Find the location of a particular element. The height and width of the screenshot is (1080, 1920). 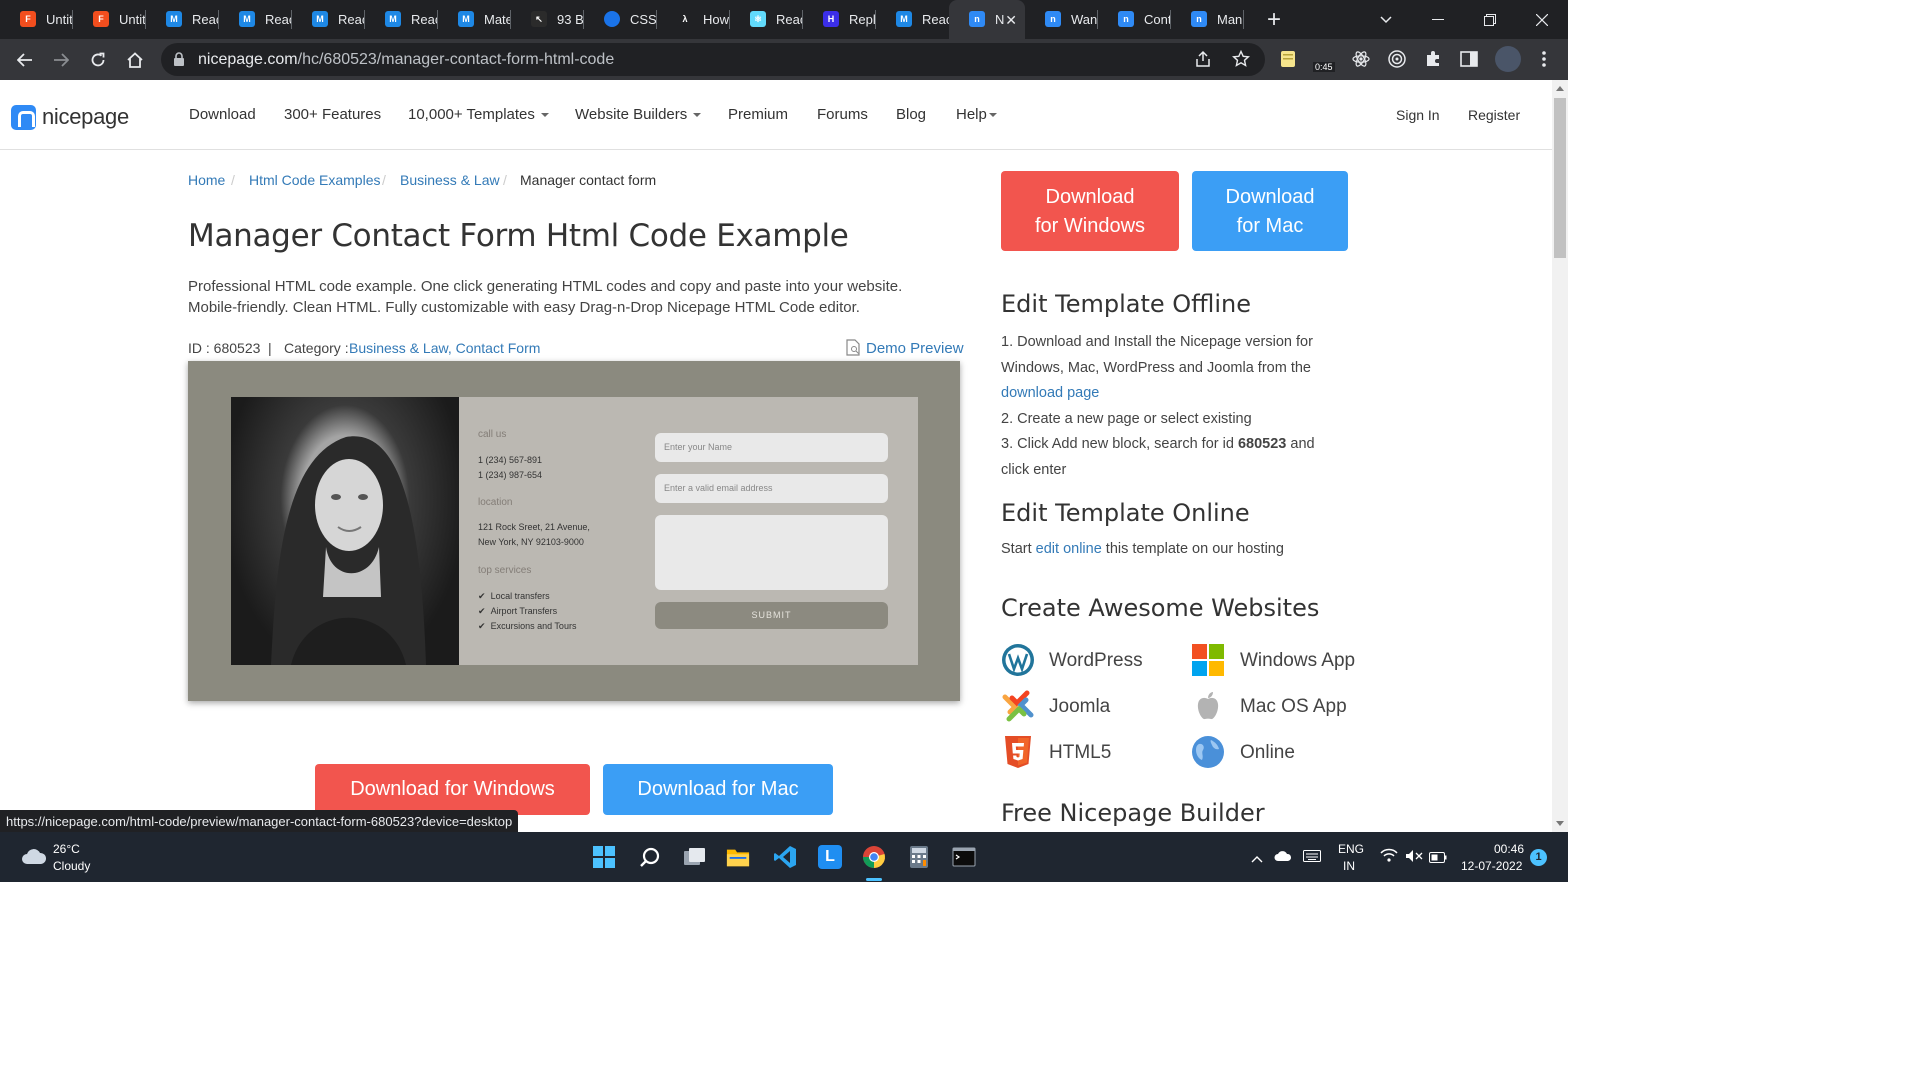

forward-button is located at coordinates (61, 60).